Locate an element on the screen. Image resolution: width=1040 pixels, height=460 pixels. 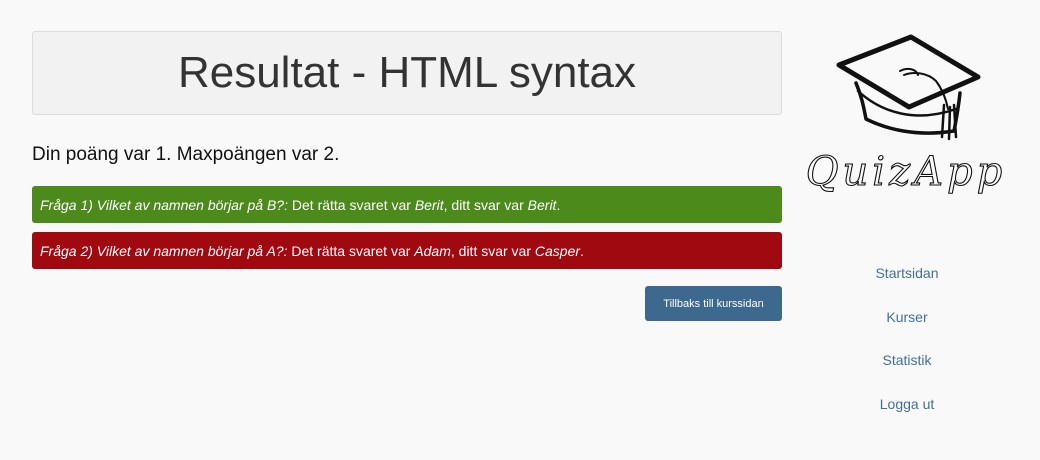
question-text: Fråga 2) Vilket av namnen börjar på A?: is located at coordinates (164, 250).